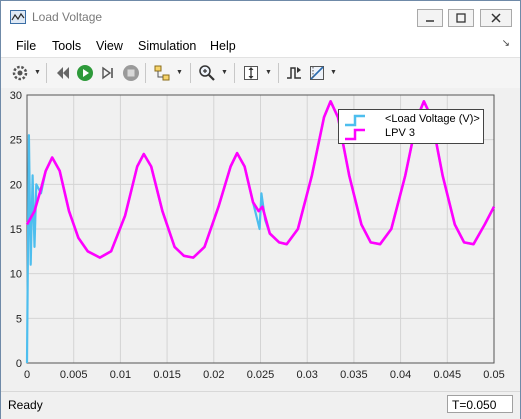 The height and width of the screenshot is (419, 521). Describe the element at coordinates (260, 405) in the screenshot. I see `status-bar: Ready T=0.050` at that location.